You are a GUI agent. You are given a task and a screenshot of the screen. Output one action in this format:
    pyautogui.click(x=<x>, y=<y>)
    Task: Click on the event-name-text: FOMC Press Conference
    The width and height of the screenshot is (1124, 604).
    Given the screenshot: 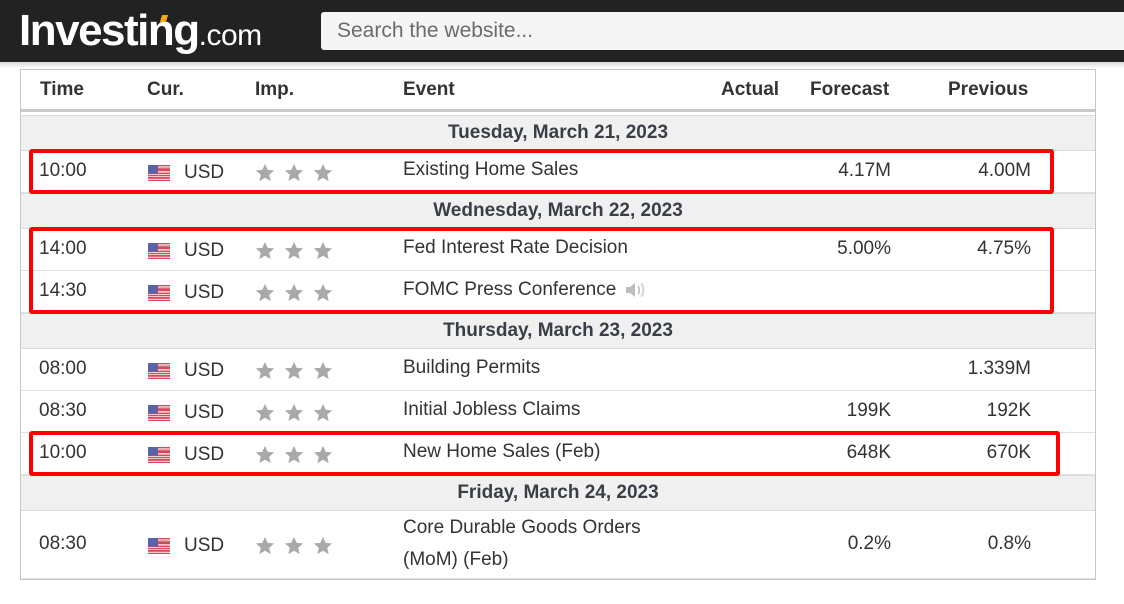 What is the action you would take?
    pyautogui.click(x=509, y=289)
    